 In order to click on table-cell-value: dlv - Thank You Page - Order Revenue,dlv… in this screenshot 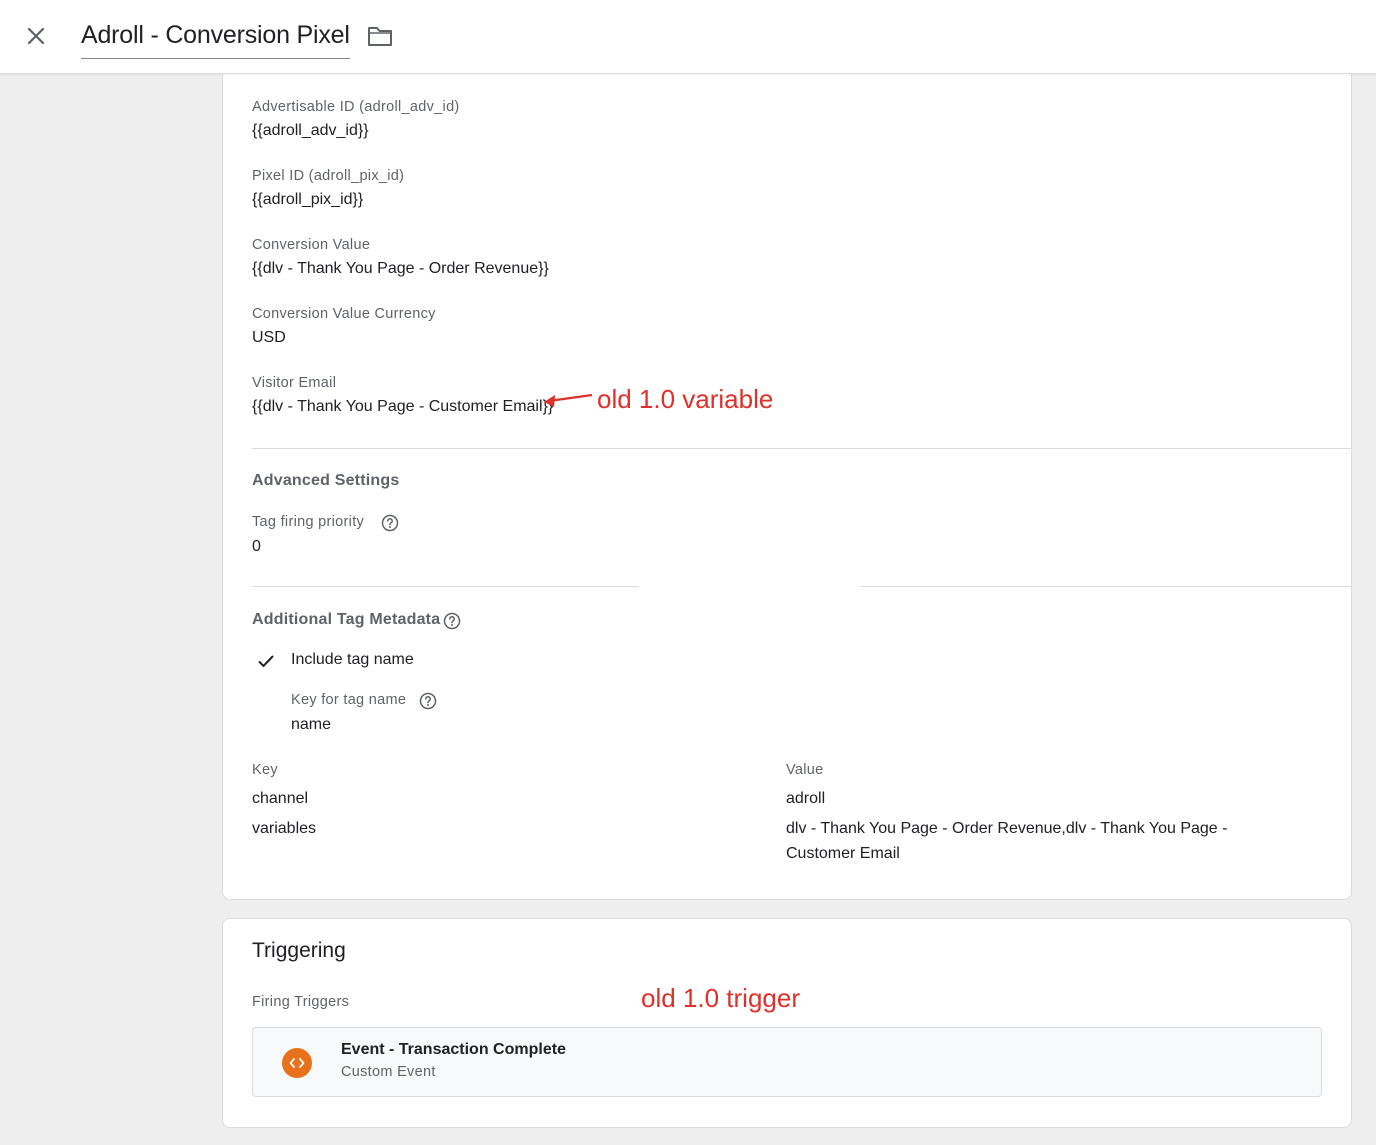, I will do `click(1007, 828)`.